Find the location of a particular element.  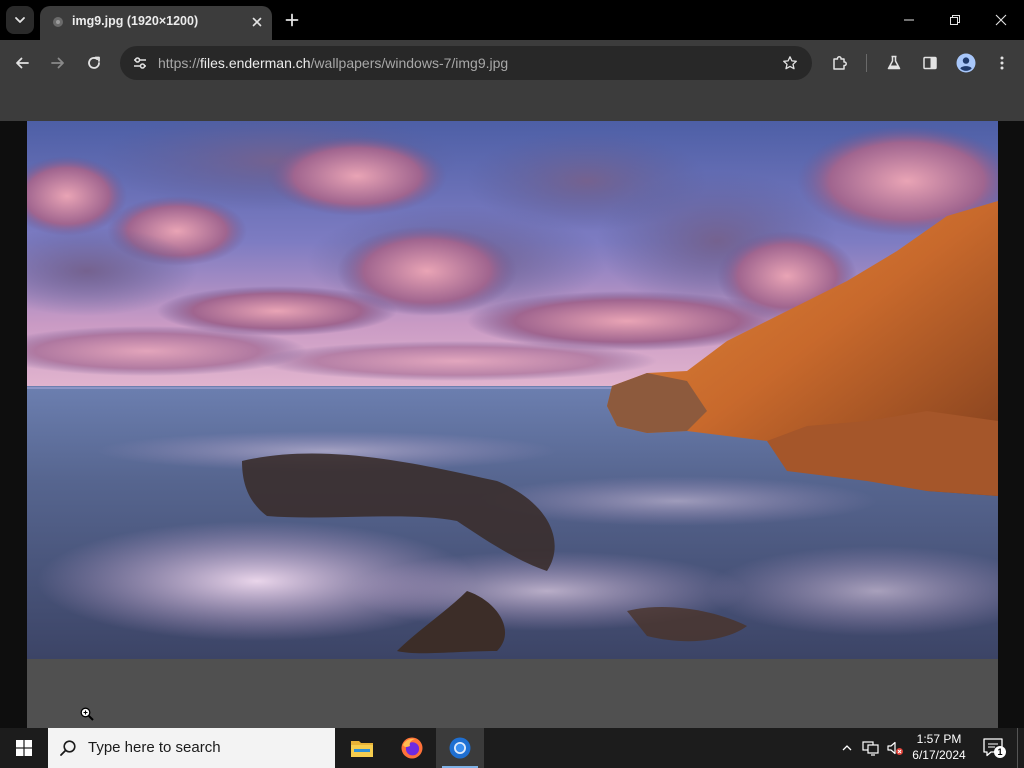

tray-network-button is located at coordinates (871, 748).